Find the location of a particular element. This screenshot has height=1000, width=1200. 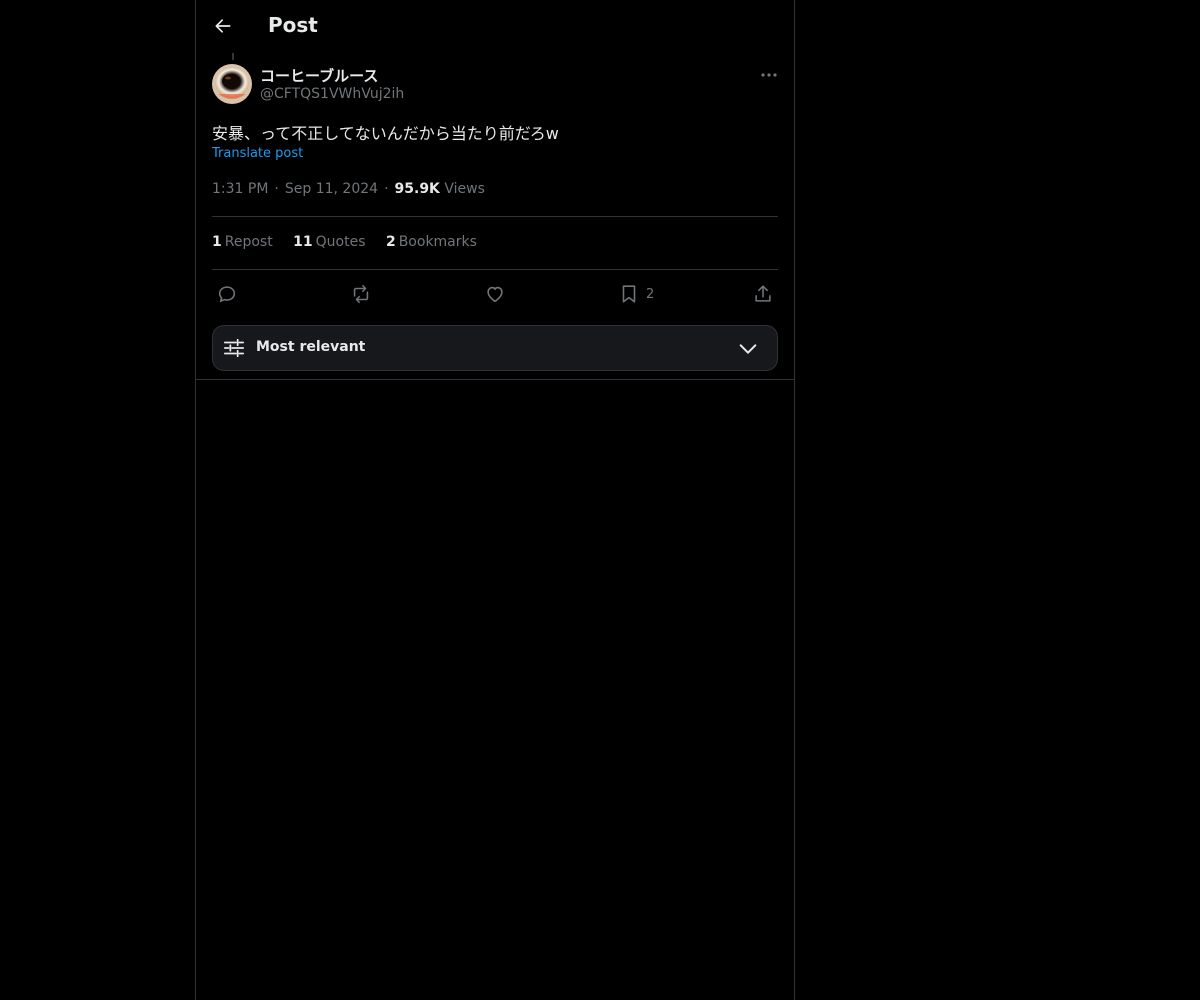

bookmarks-count: 2 is located at coordinates (390, 242).